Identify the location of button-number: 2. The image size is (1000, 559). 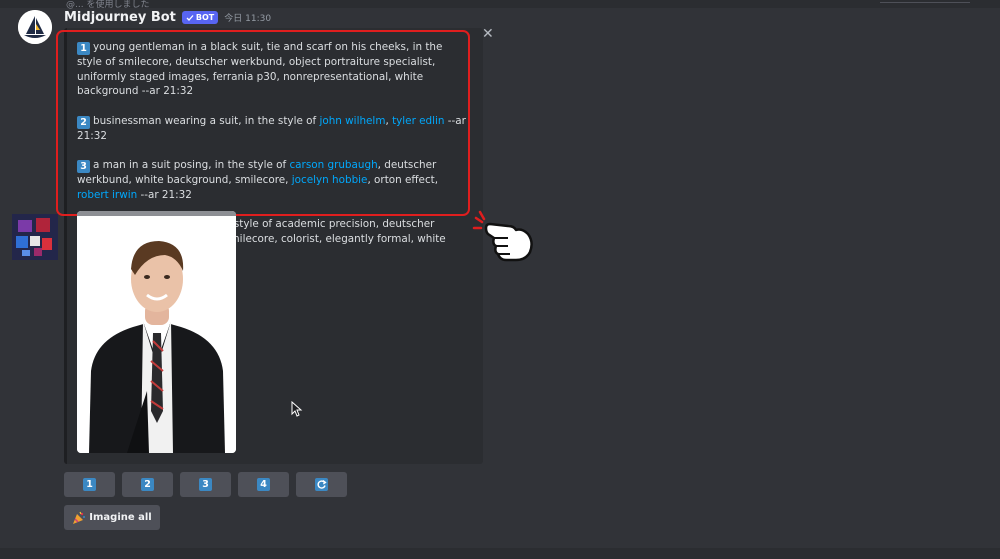
(147, 484).